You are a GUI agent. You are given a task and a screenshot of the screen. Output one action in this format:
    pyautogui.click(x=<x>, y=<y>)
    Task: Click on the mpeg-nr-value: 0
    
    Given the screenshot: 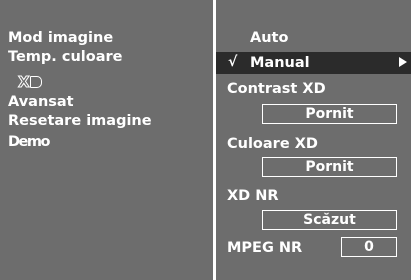 What is the action you would take?
    pyautogui.click(x=369, y=247)
    